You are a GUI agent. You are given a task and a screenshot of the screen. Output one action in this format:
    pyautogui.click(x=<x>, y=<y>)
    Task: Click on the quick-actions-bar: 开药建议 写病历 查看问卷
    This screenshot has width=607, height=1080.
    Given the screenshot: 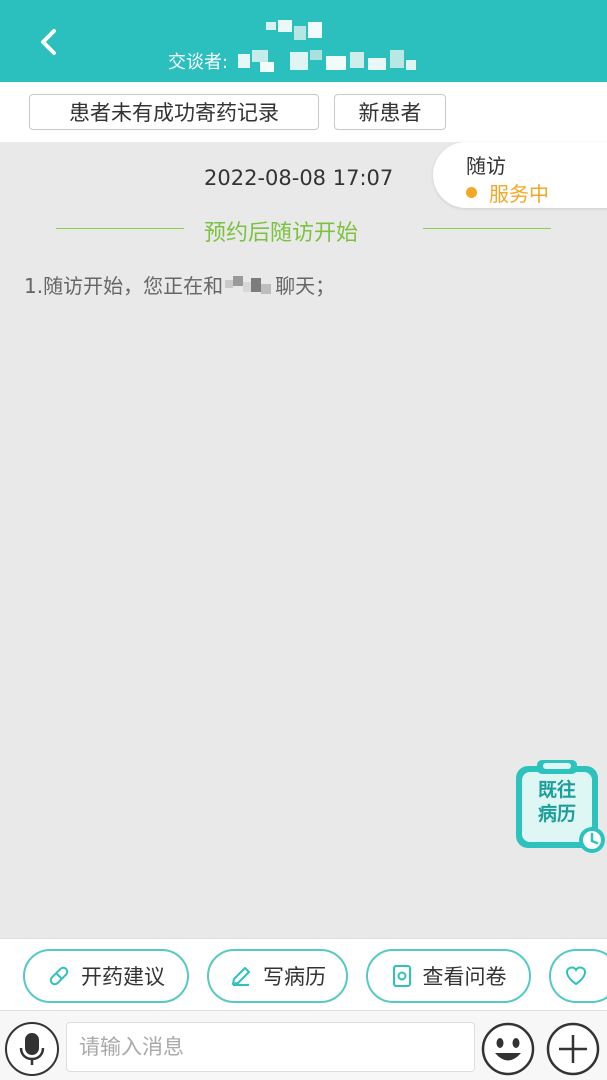 What is the action you would take?
    pyautogui.click(x=303, y=974)
    